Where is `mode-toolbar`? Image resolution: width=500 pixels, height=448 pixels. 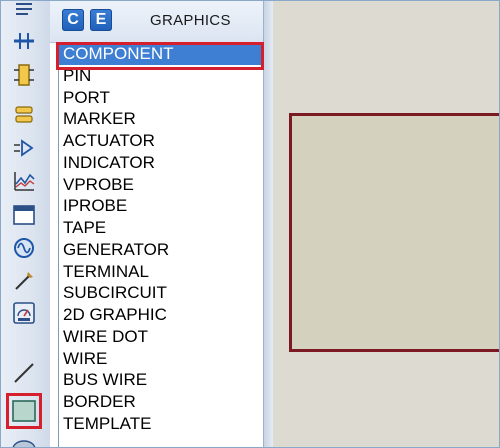
mode-toolbar is located at coordinates (25, 224).